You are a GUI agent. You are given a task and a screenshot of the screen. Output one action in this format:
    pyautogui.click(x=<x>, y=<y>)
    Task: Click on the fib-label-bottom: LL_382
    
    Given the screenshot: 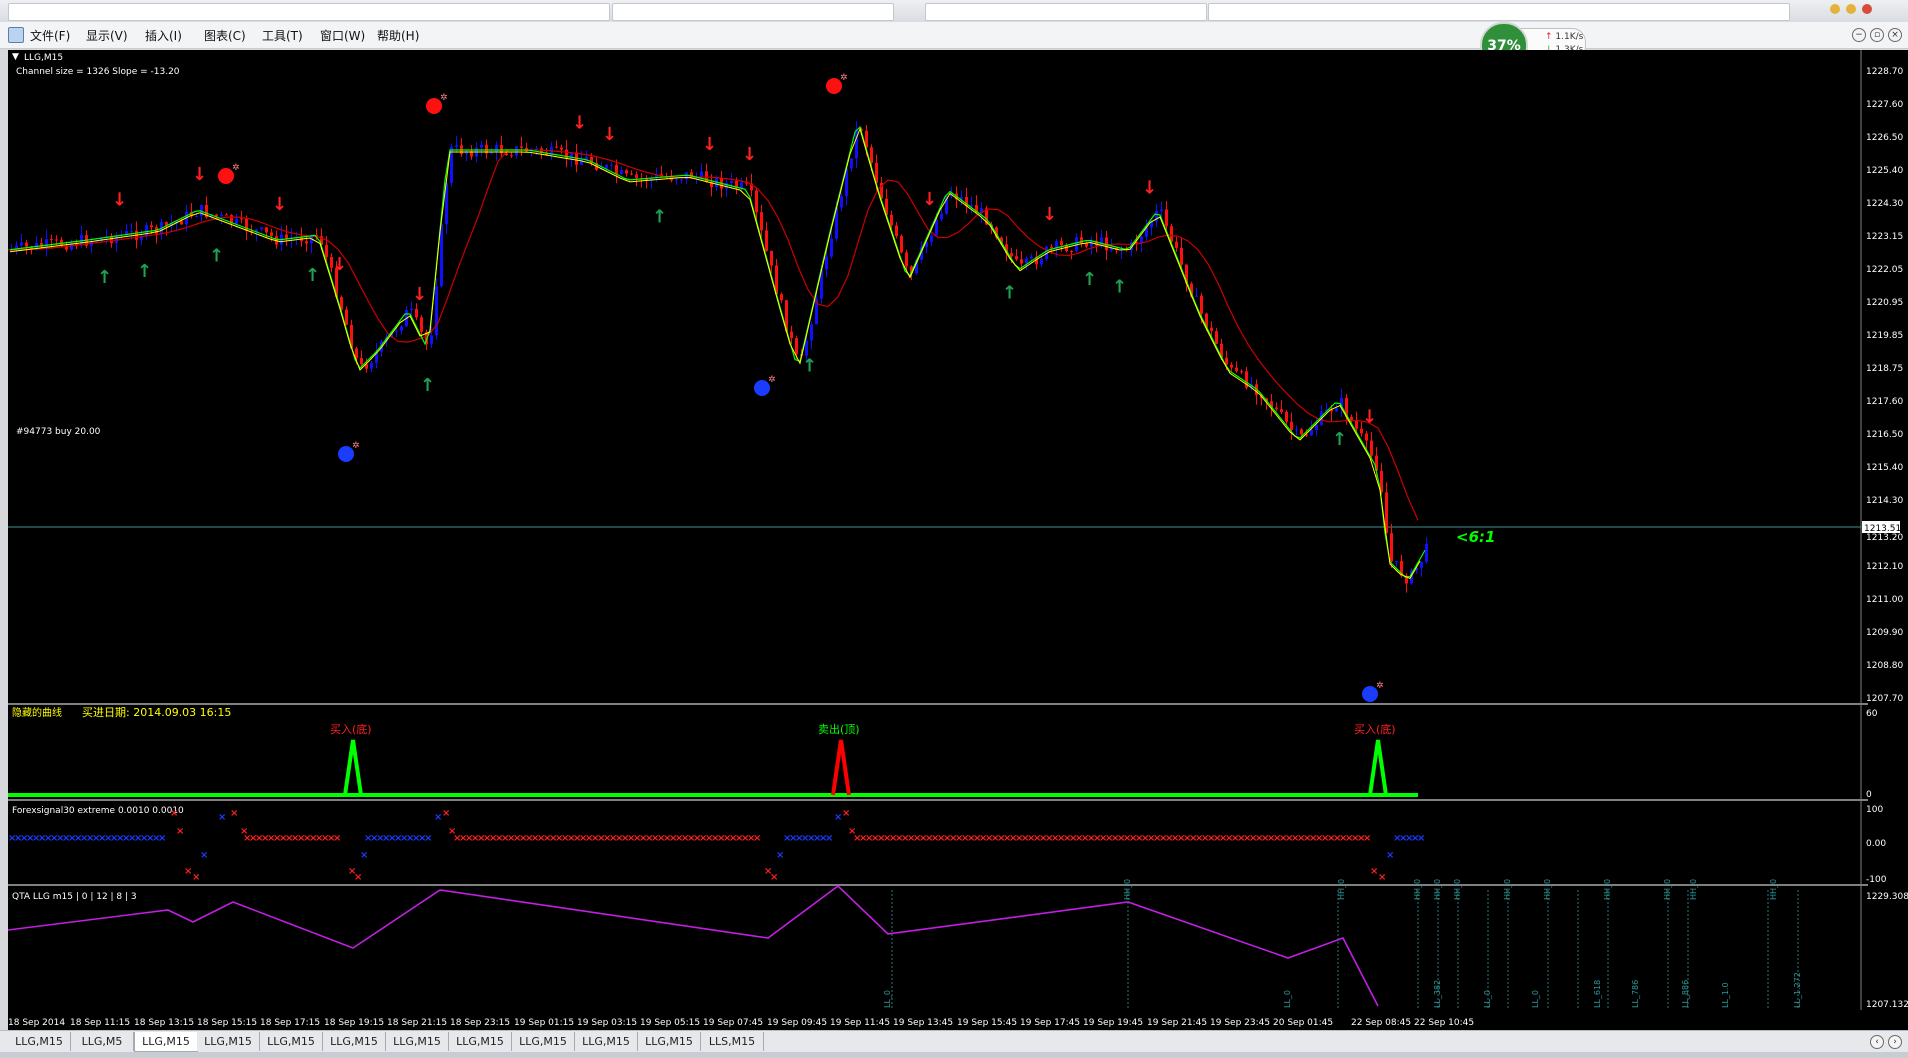 What is the action you would take?
    pyautogui.click(x=1437, y=994)
    